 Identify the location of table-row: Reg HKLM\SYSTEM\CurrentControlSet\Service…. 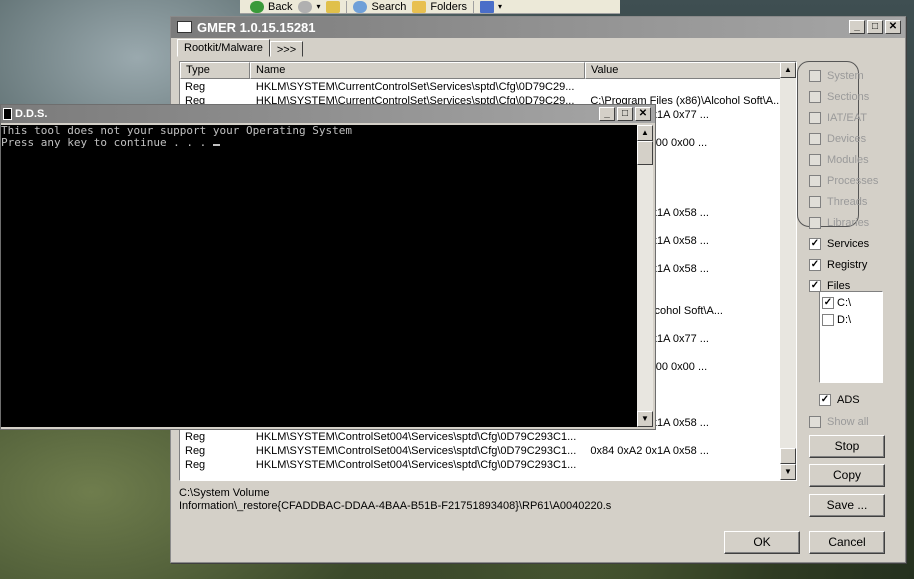
(482, 87).